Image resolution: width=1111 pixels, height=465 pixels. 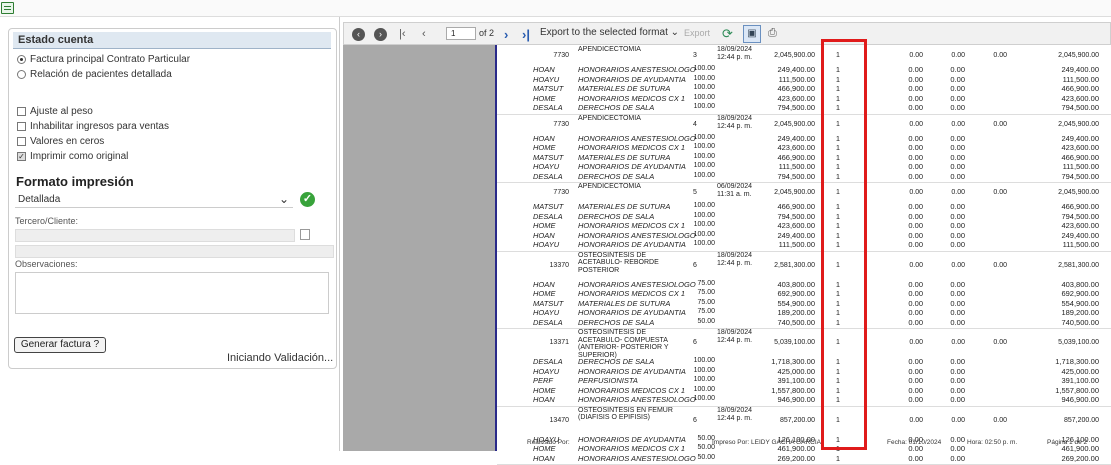 I want to click on detail-value: 269,200.00, so click(x=796, y=458).